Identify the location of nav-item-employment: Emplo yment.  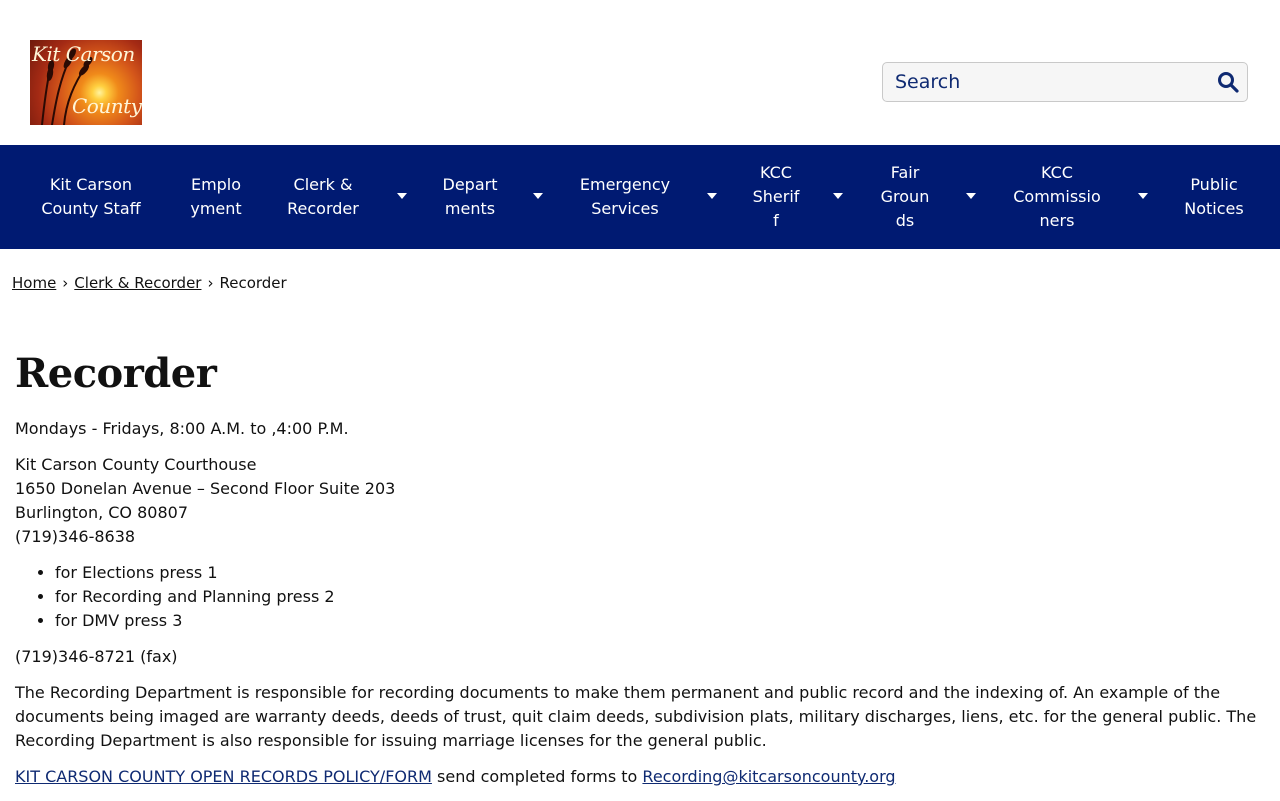
(216, 197).